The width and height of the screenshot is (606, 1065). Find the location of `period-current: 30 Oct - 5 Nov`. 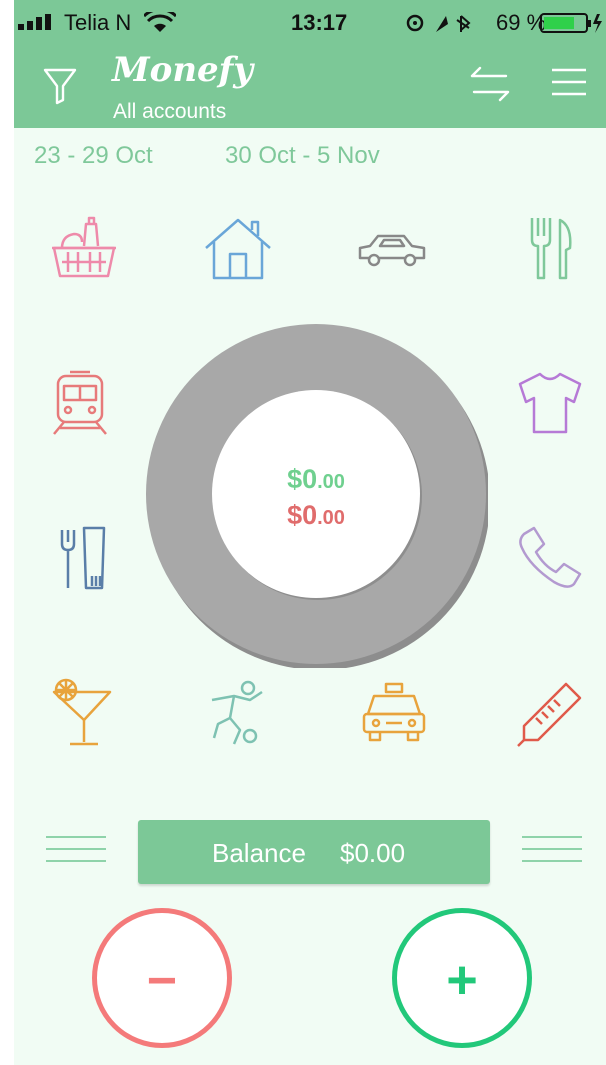

period-current: 30 Oct - 5 Nov is located at coordinates (302, 156).